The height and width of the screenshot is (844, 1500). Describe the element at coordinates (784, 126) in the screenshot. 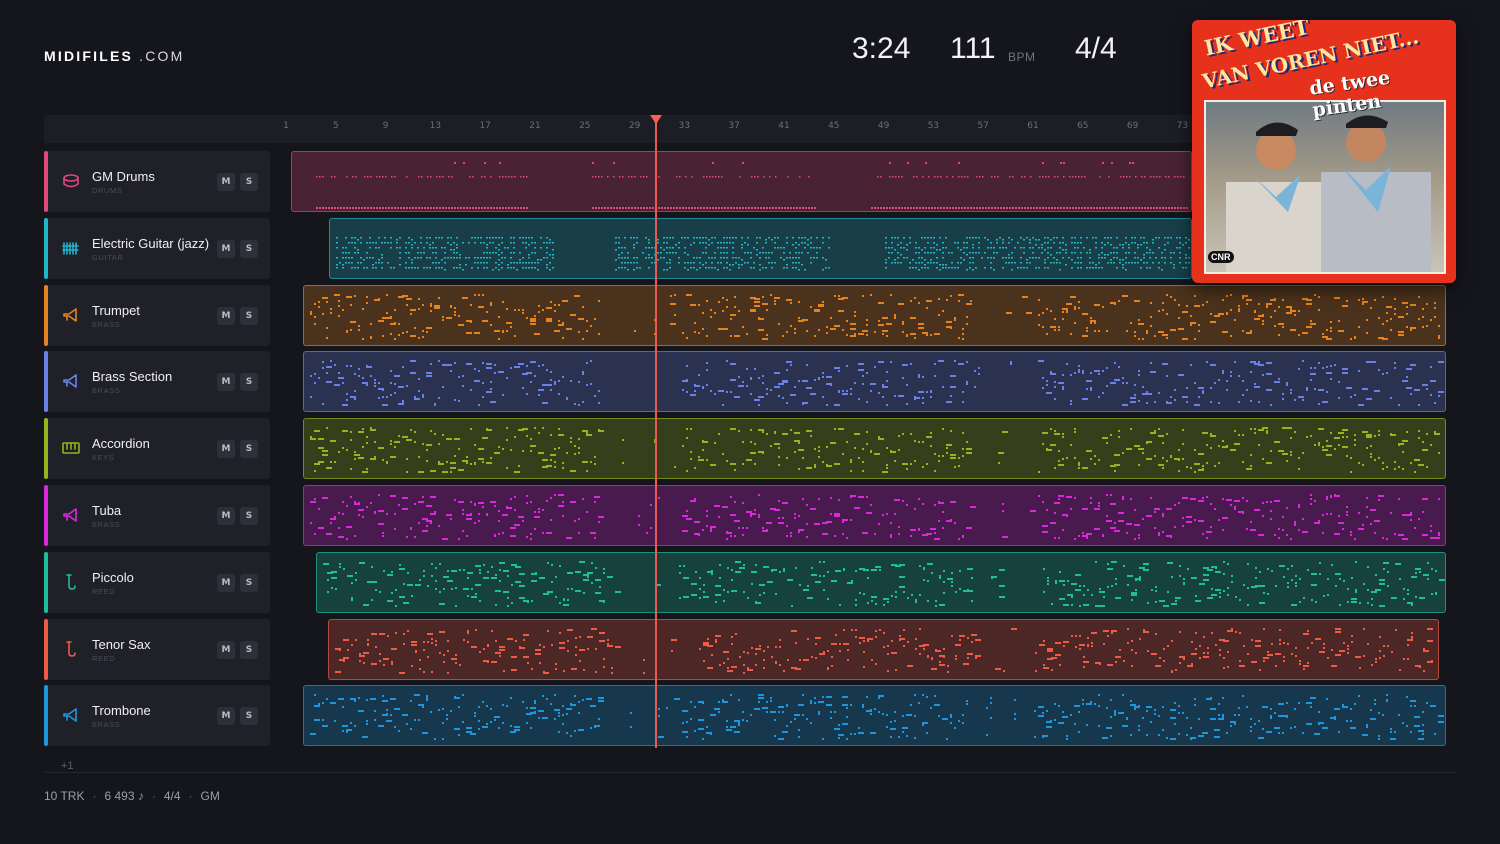

I see `ruler-bar-label: 41` at that location.